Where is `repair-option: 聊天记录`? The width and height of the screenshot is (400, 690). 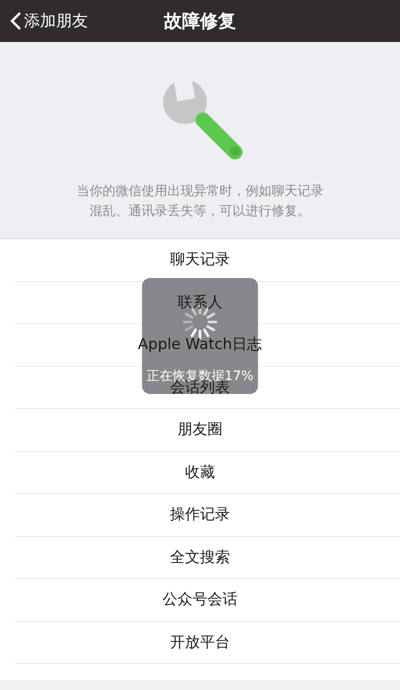
repair-option: 聊天记录 is located at coordinates (200, 260).